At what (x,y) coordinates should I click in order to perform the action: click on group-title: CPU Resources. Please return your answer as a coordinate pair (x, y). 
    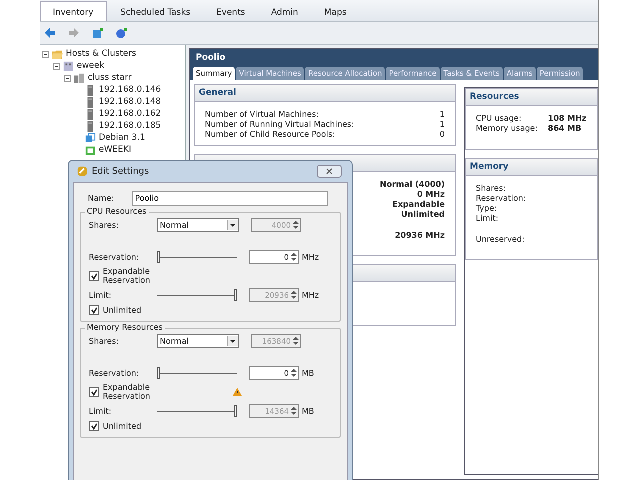
    Looking at the image, I should click on (117, 211).